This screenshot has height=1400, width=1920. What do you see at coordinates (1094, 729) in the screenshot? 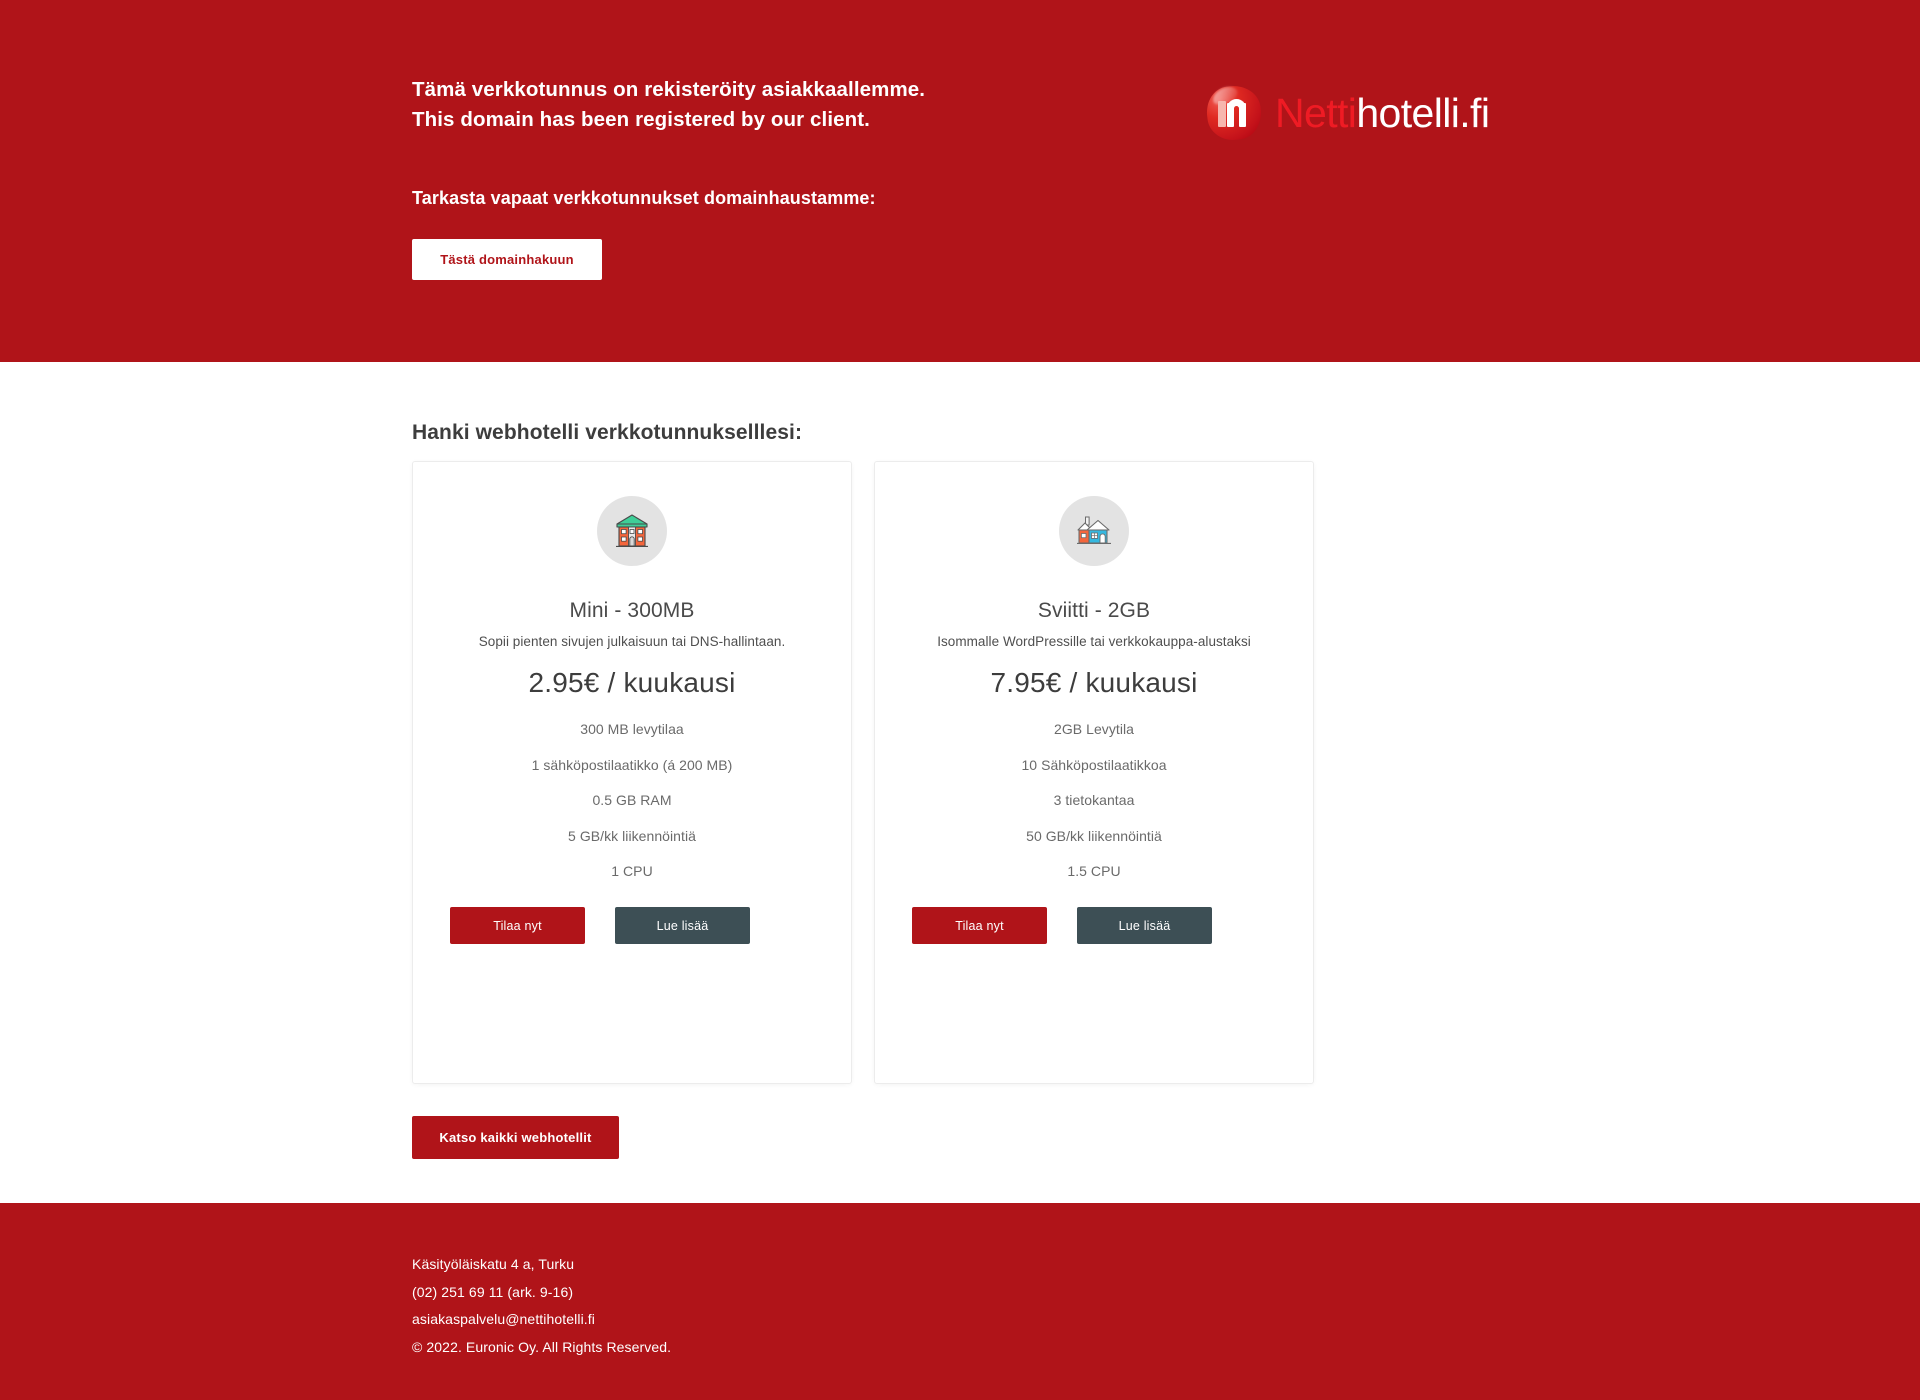
I see `list-item: 2GB Levytila` at bounding box center [1094, 729].